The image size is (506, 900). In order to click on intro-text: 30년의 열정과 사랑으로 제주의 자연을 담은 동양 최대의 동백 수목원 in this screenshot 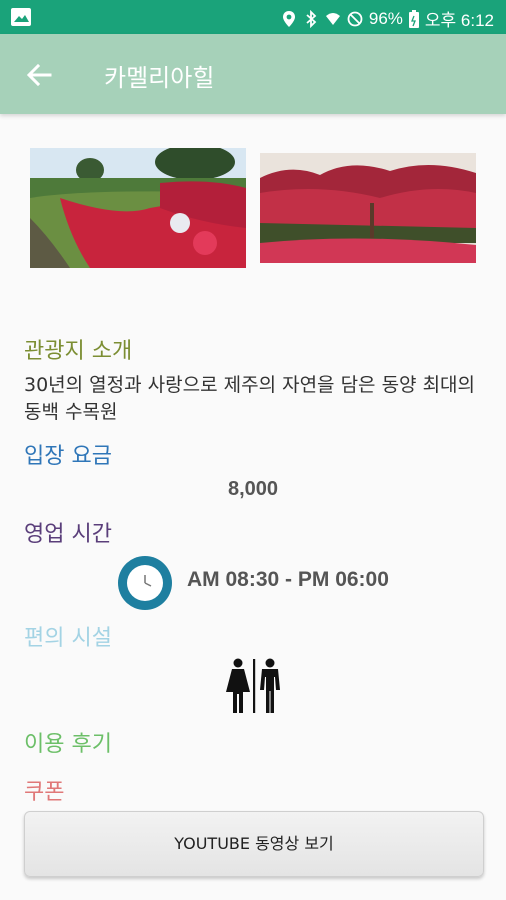, I will do `click(250, 398)`.